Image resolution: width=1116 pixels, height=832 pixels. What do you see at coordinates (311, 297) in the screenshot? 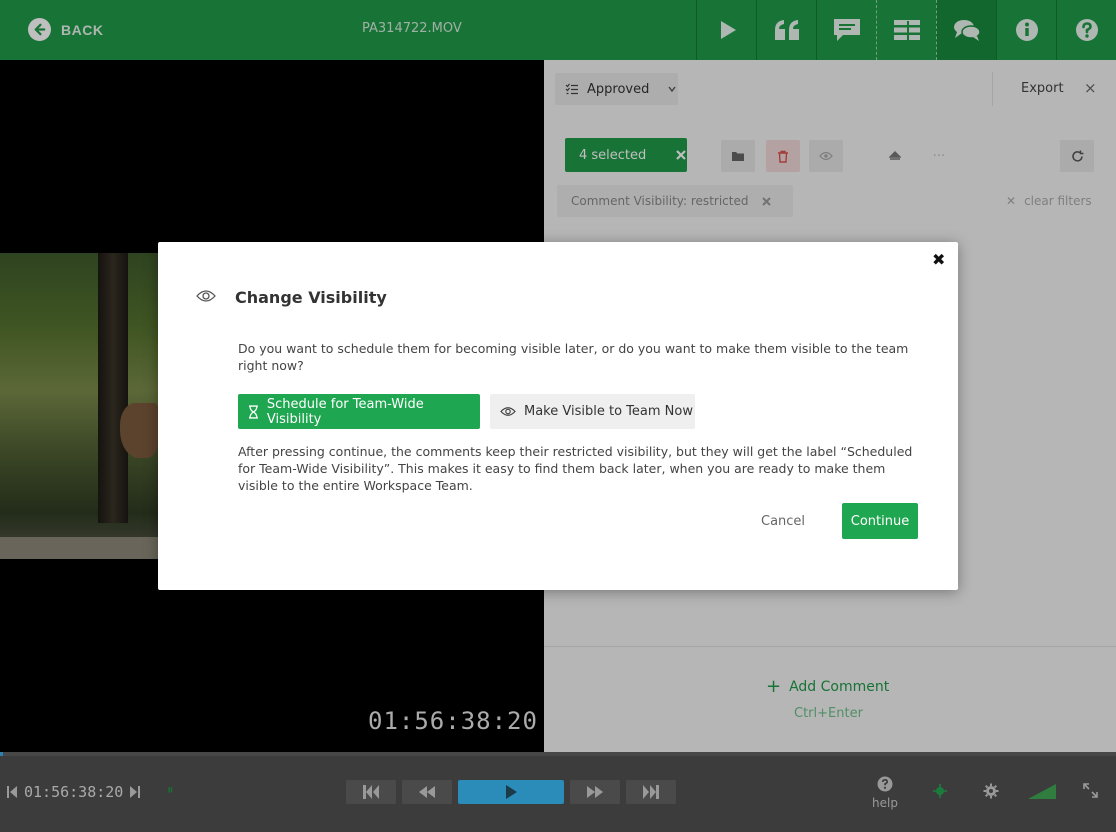
I see `dialog-title: Change Visibility` at bounding box center [311, 297].